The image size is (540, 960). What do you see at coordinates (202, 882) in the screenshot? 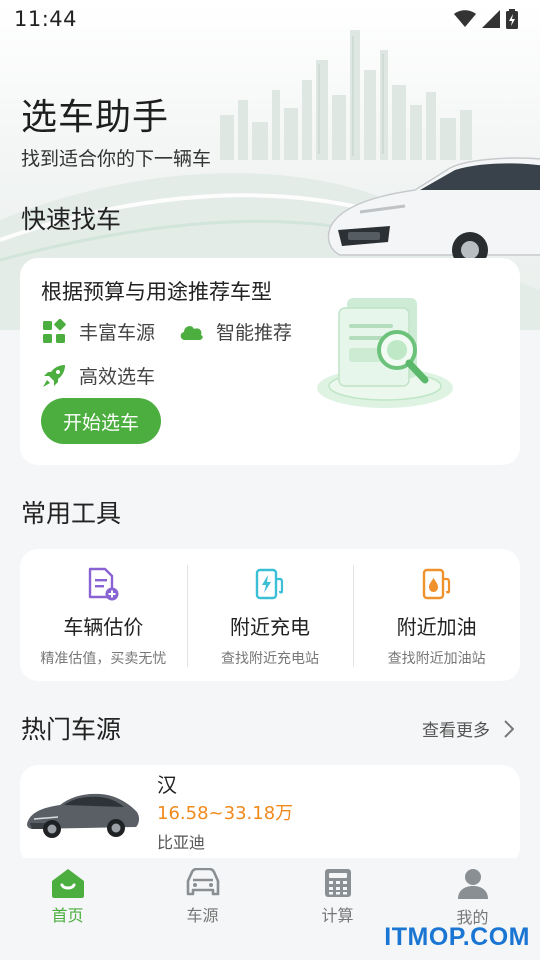
I see `car-icon` at bounding box center [202, 882].